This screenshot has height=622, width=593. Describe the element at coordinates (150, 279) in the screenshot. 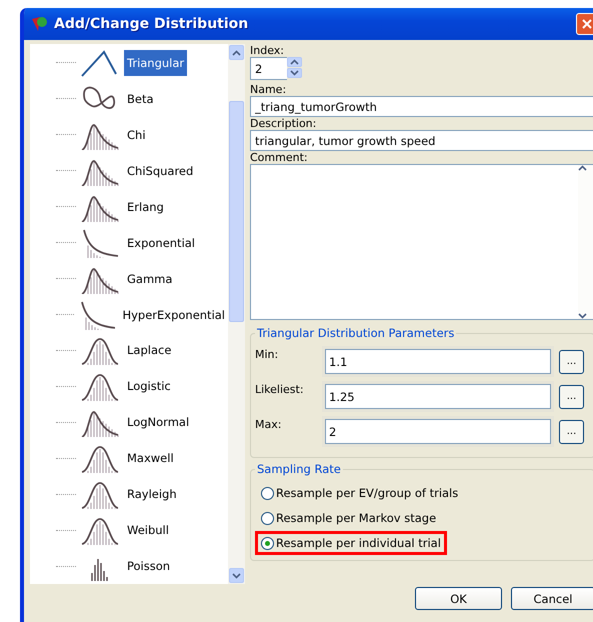

I see `list-item: Gamma` at that location.